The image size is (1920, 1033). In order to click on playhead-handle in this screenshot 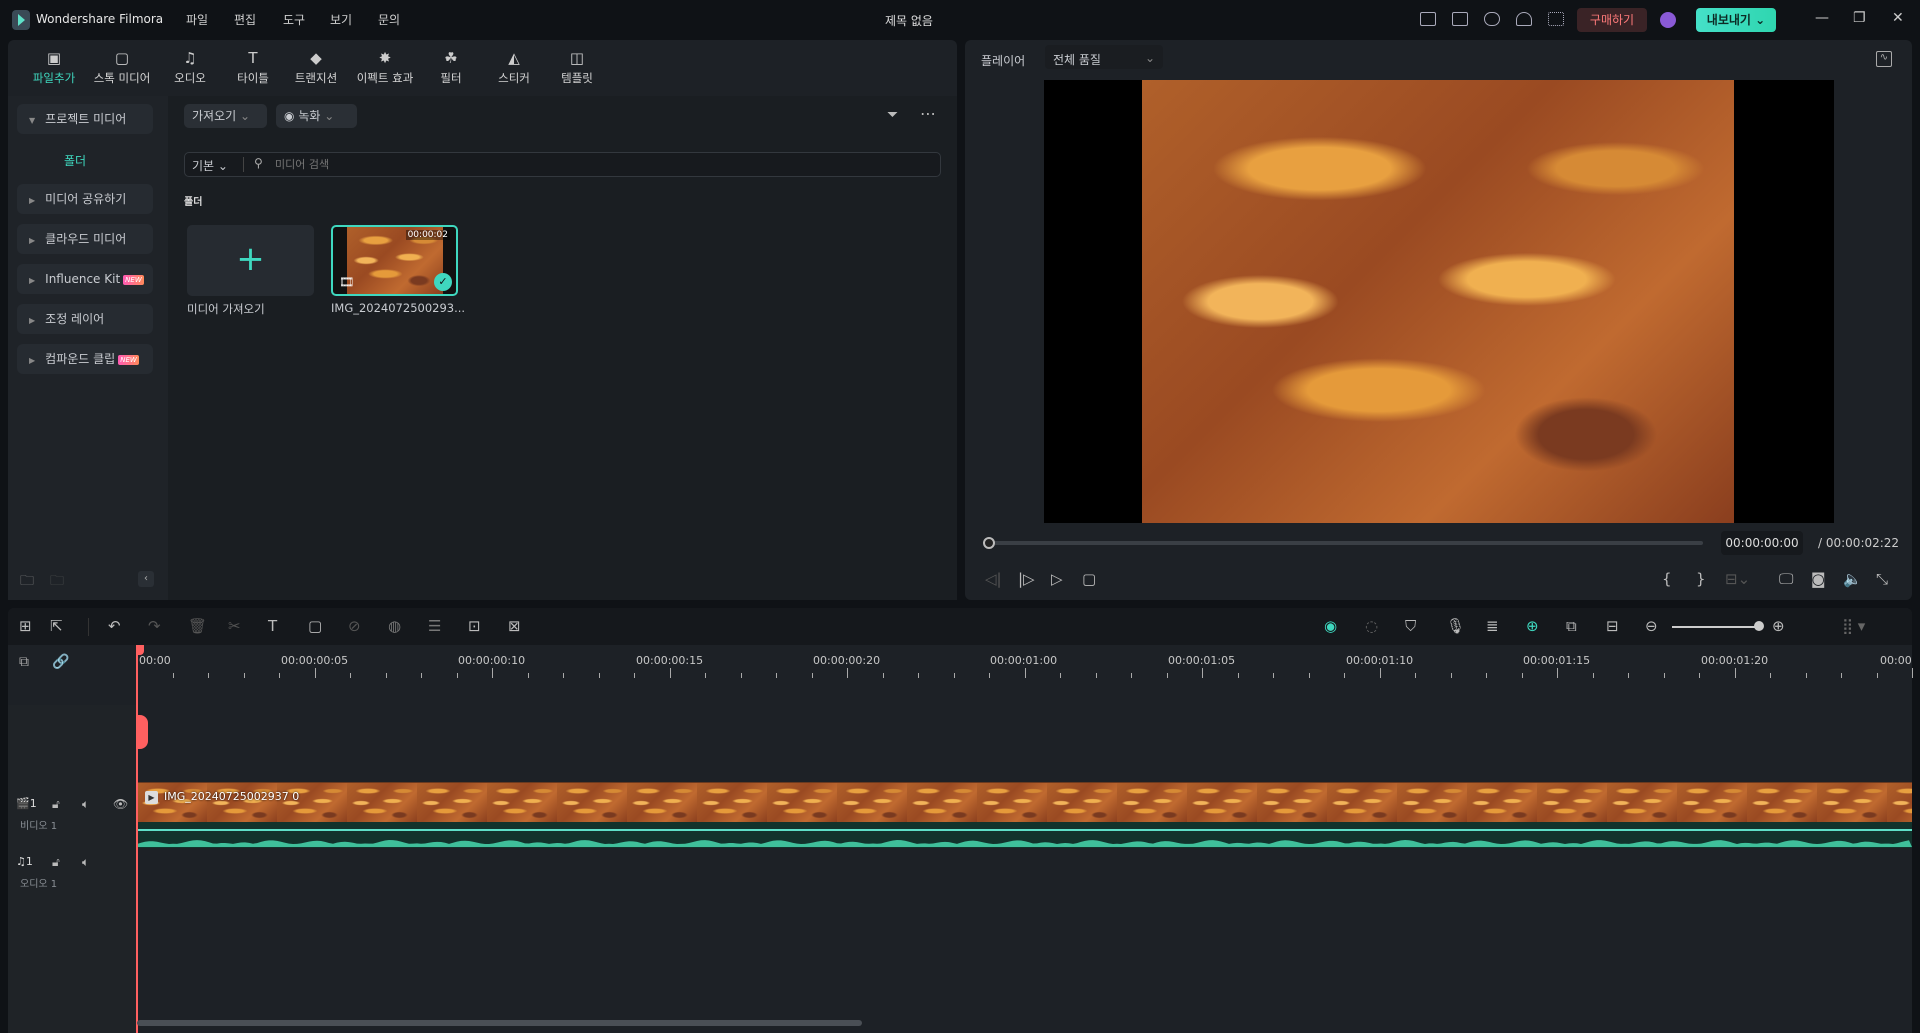, I will do `click(140, 650)`.